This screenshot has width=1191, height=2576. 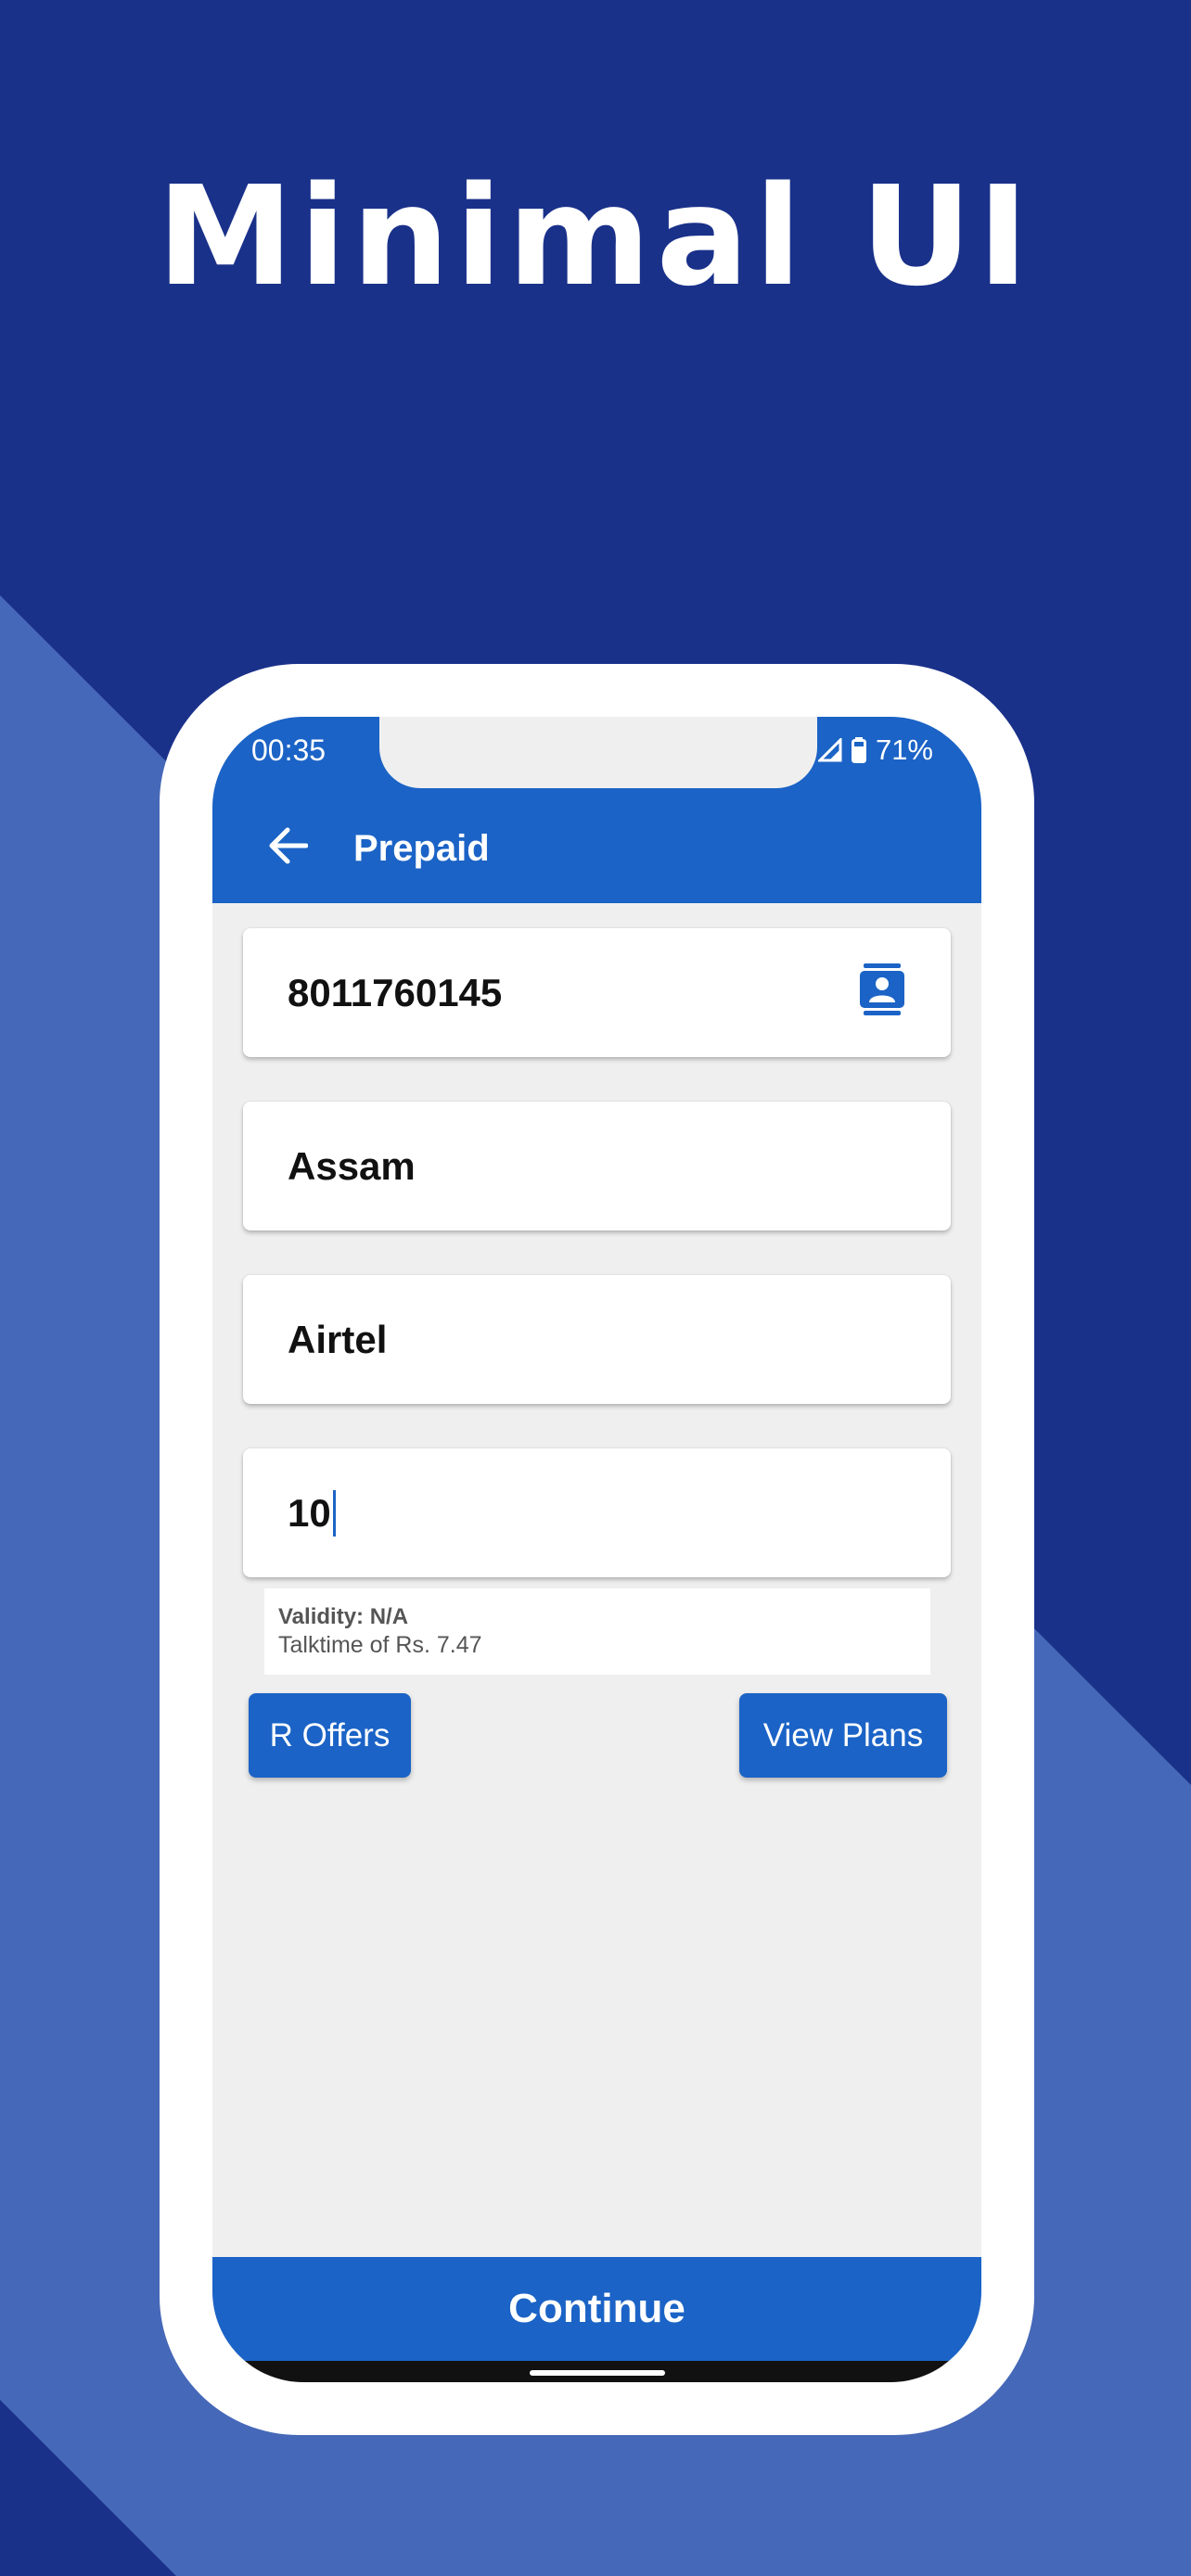 I want to click on promo-title: Minimal UI, so click(x=595, y=237).